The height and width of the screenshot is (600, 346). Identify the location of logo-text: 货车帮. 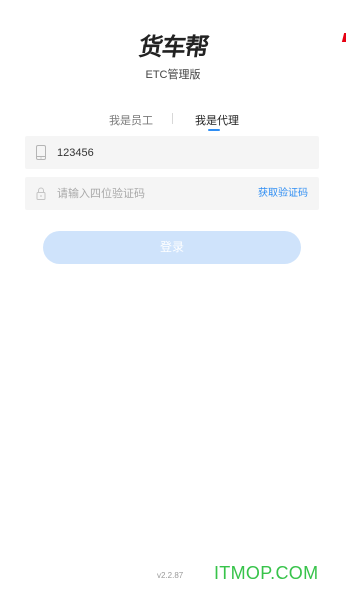
(173, 46).